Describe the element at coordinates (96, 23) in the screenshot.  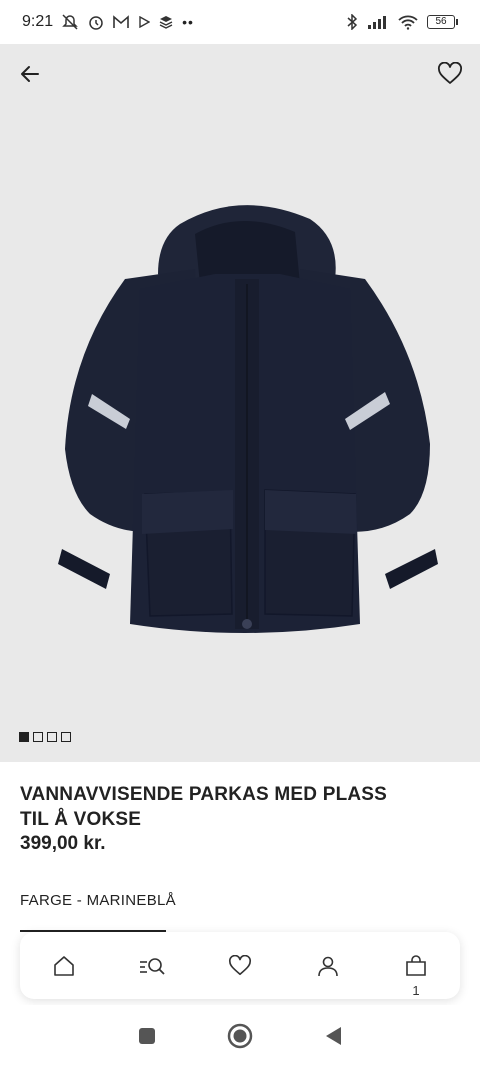
I see `alarm-icon` at that location.